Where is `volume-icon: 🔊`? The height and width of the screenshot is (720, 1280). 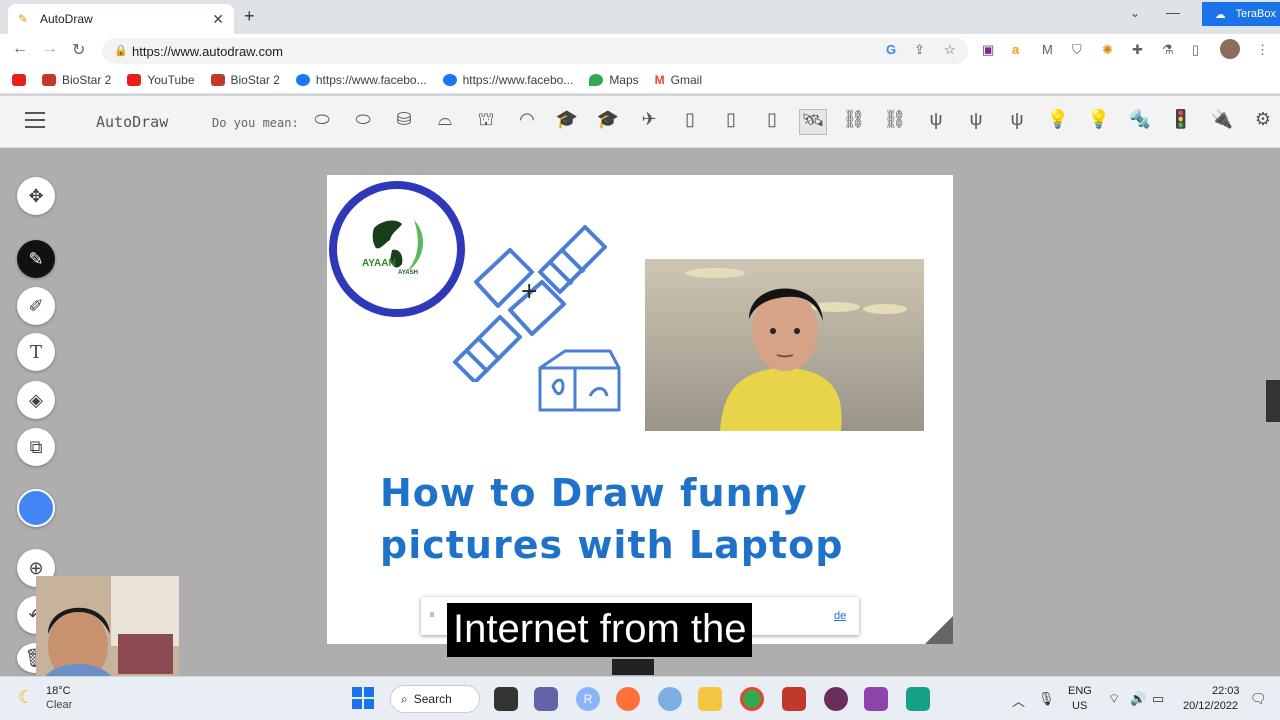
volume-icon: 🔊 is located at coordinates (1138, 699).